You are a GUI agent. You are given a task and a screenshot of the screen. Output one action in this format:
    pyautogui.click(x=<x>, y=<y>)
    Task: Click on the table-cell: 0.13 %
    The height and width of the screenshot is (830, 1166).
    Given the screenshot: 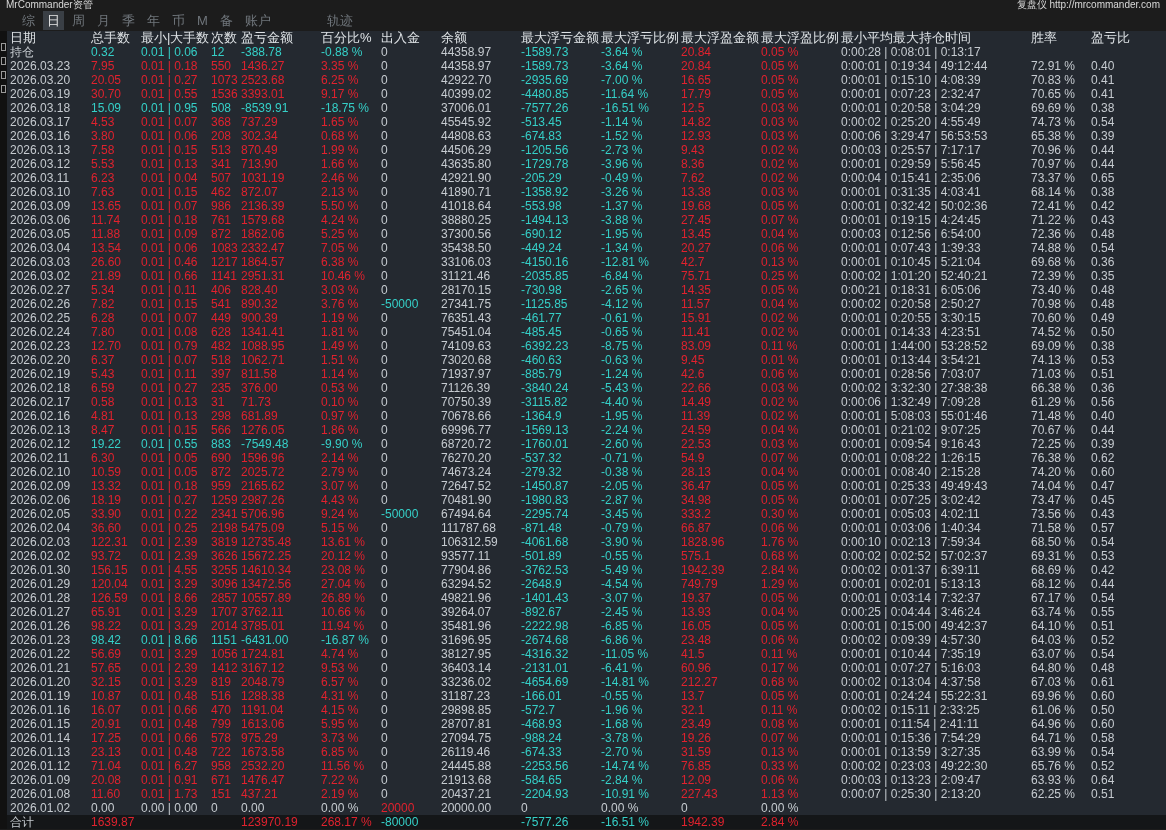 What is the action you would take?
    pyautogui.click(x=798, y=752)
    